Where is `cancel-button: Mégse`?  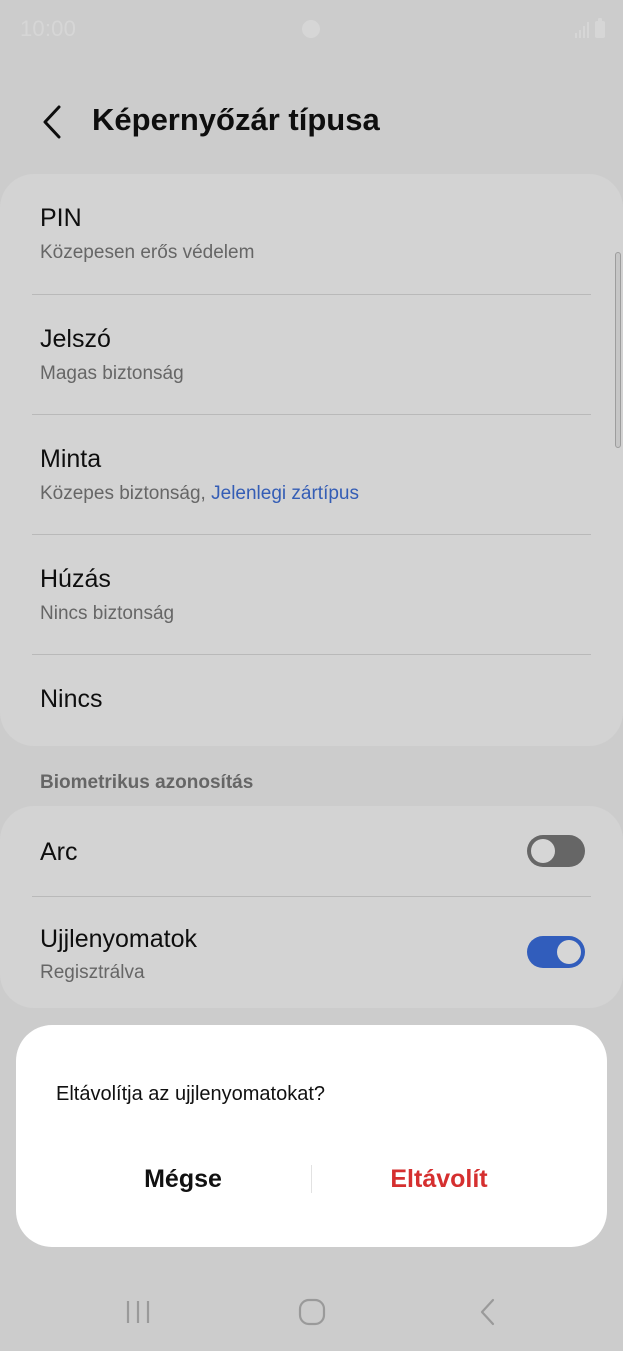
cancel-button: Mégse is located at coordinates (183, 1179).